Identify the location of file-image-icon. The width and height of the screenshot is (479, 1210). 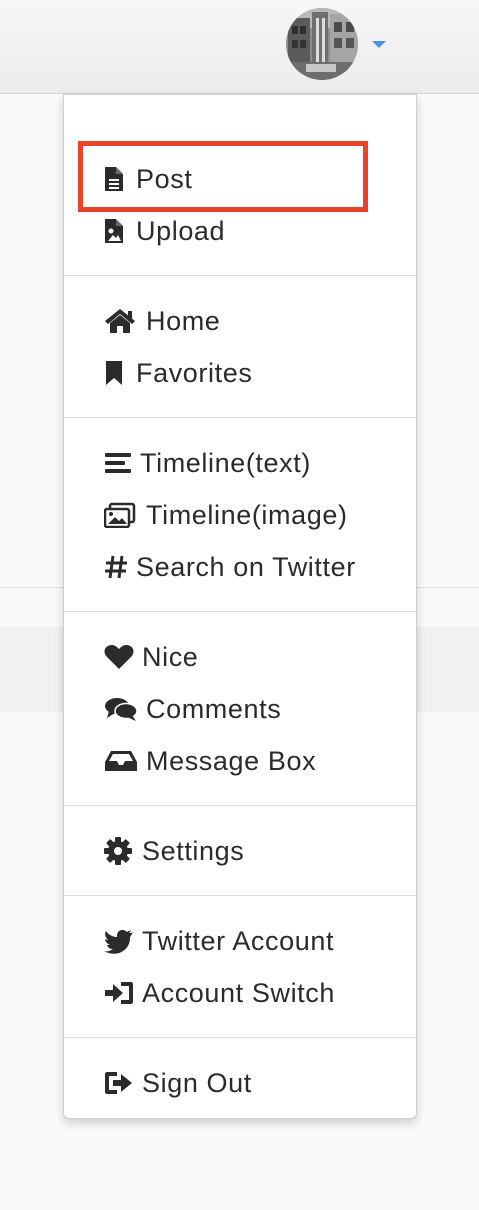
(116, 231).